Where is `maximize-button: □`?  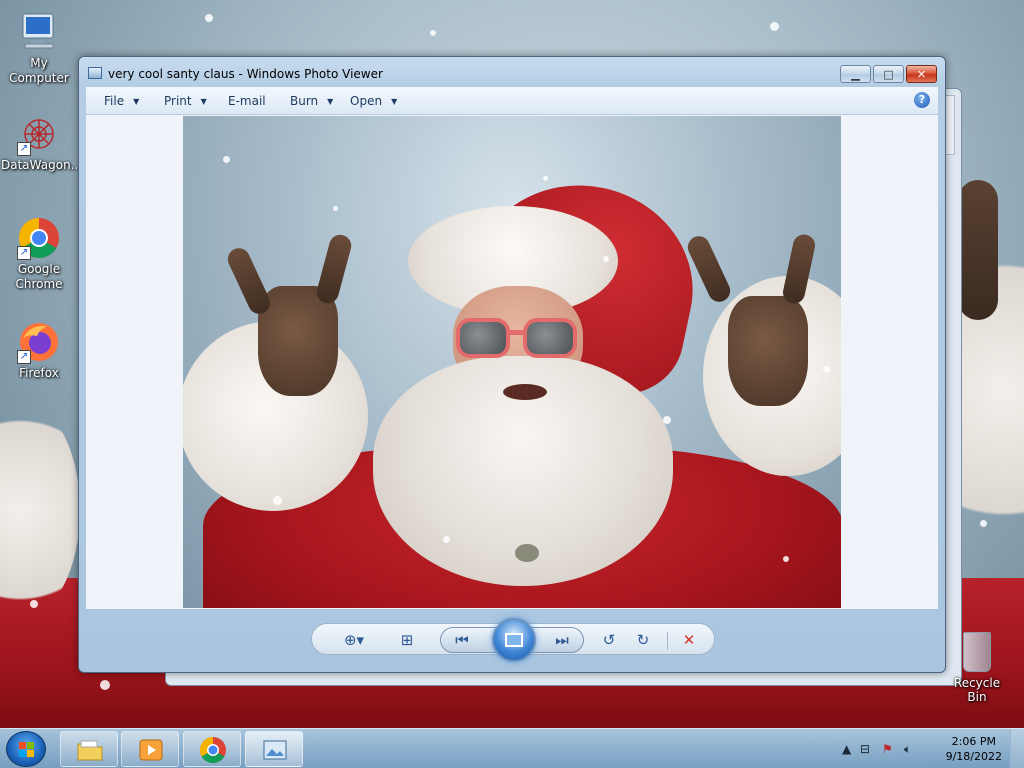
maximize-button: □ is located at coordinates (888, 74).